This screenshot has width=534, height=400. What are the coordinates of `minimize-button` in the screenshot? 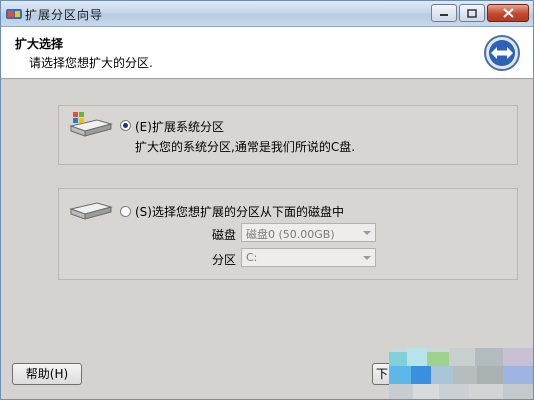 It's located at (444, 13).